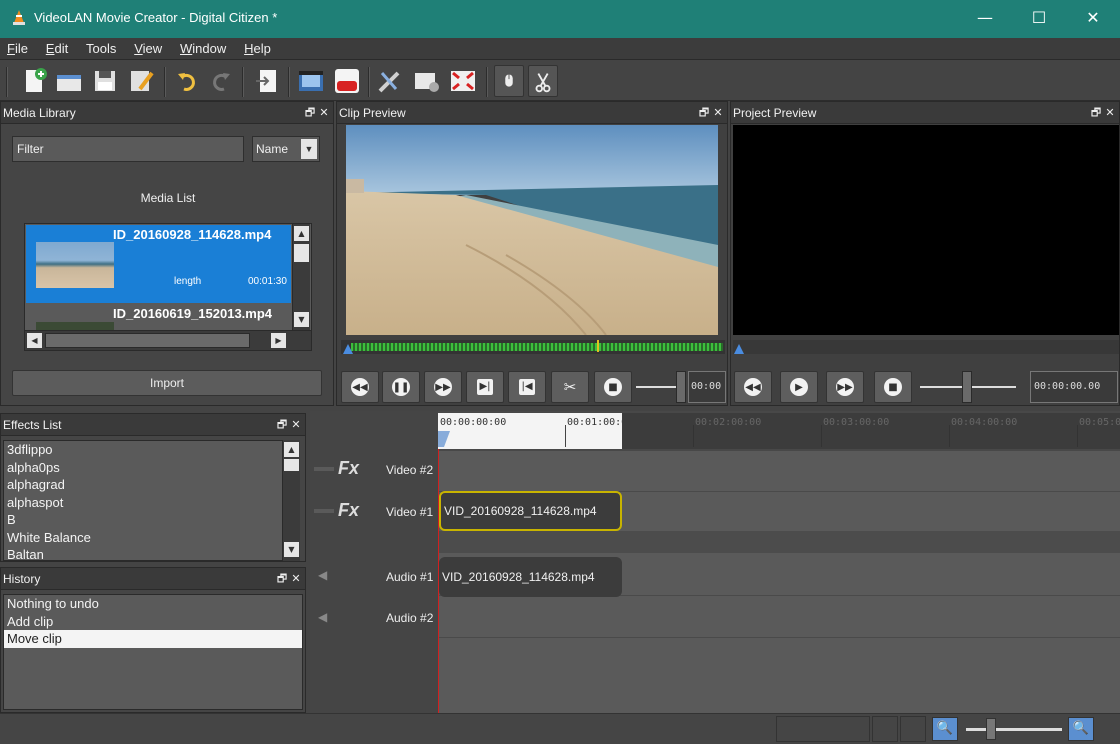 Image resolution: width=1120 pixels, height=744 pixels. What do you see at coordinates (158, 317) in the screenshot?
I see `media-item: ID_20160619_152013.mp4` at bounding box center [158, 317].